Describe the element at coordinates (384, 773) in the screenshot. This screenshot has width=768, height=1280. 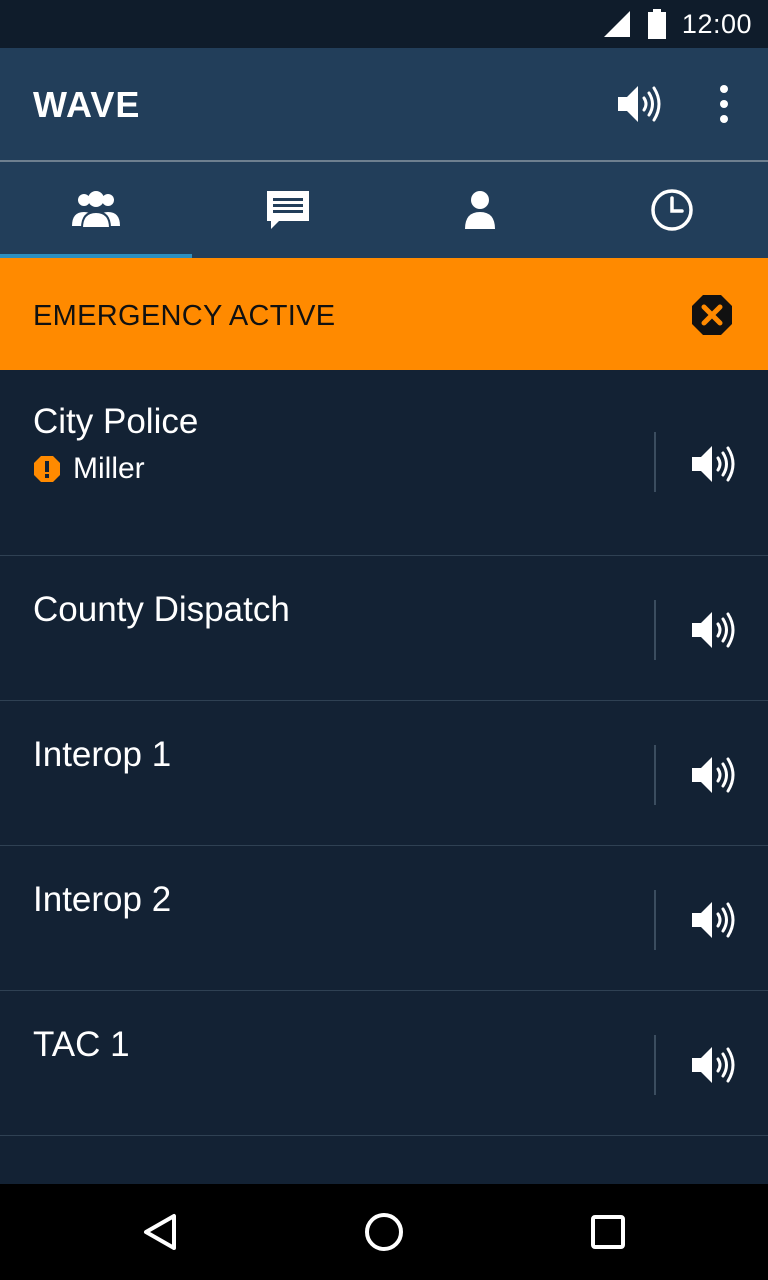
I see `list-item: Interop 1` at that location.